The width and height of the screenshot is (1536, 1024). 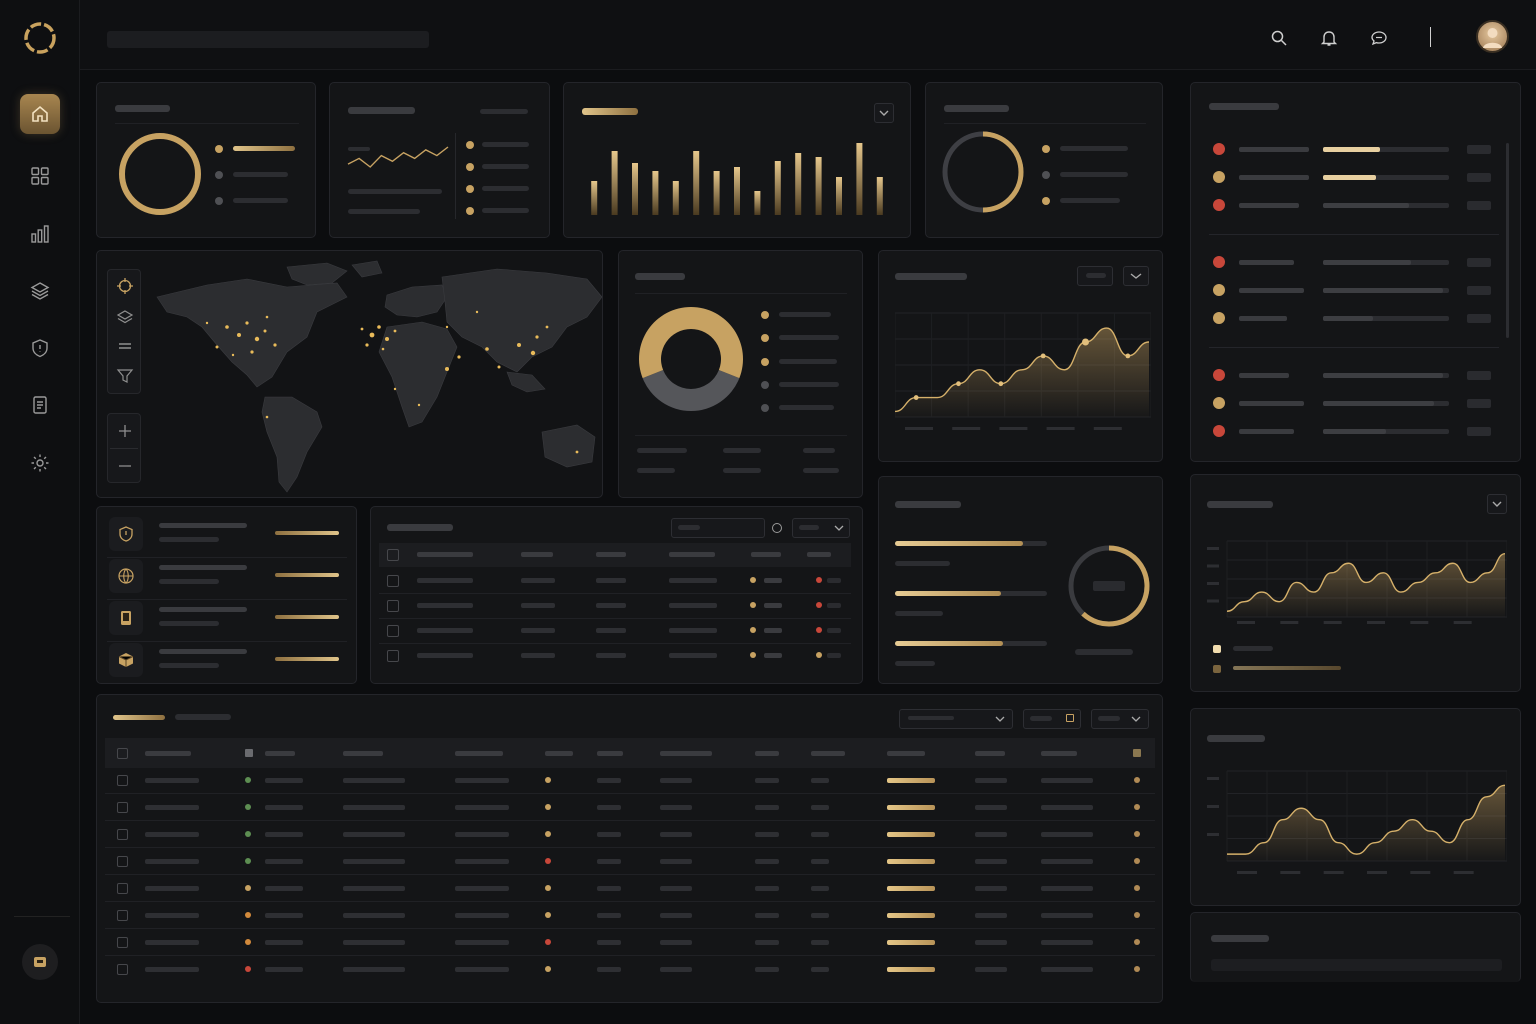 I want to click on layers-icon, so click(x=125, y=317).